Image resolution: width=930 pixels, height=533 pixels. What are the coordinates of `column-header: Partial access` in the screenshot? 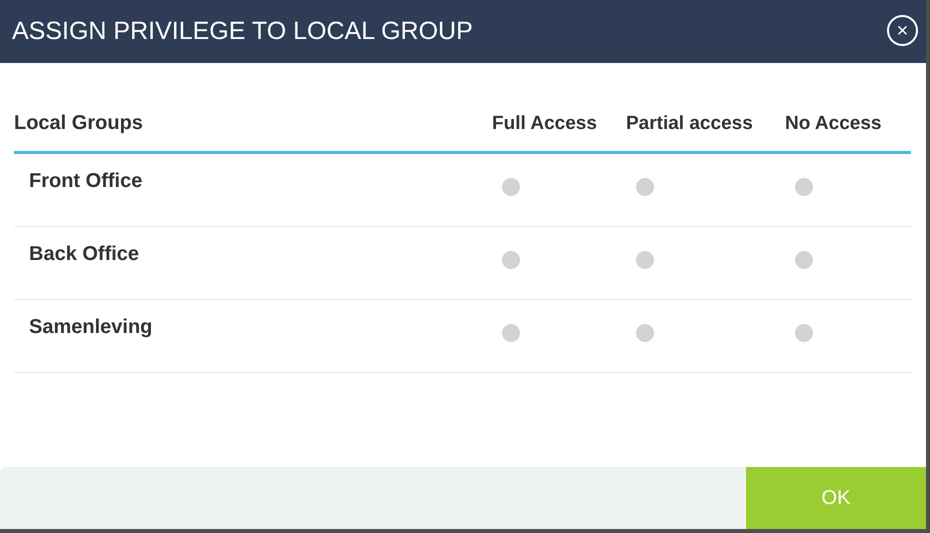 It's located at (690, 123).